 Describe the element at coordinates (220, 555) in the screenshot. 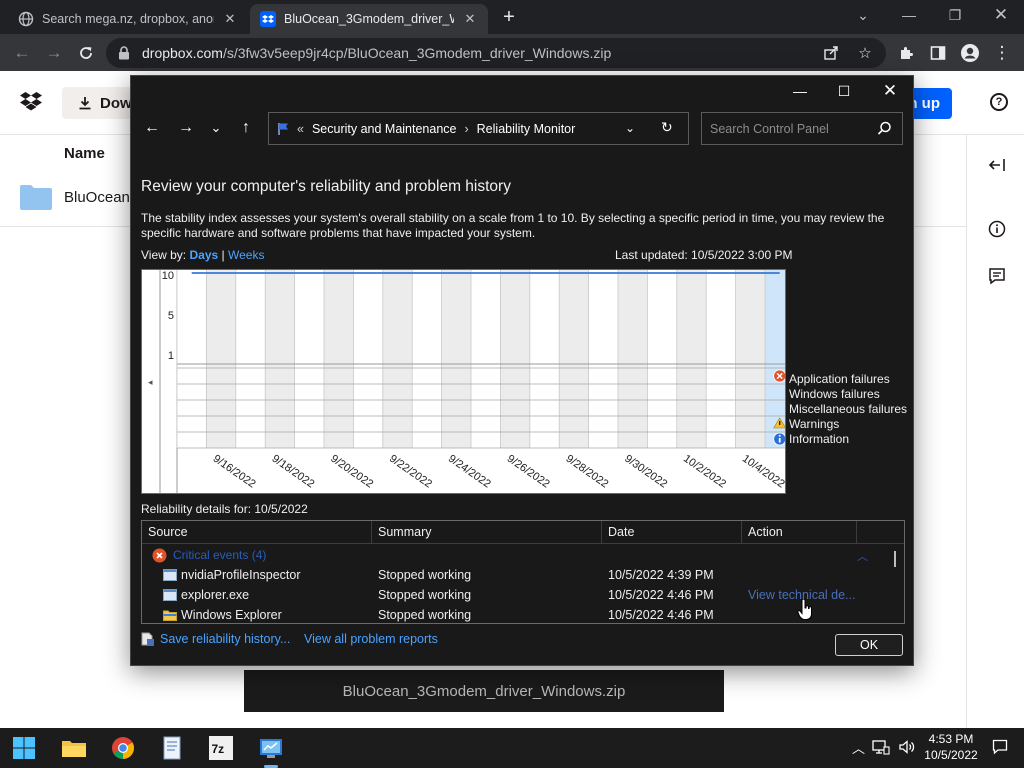

I see `critical-events-label: Critical events (4)` at that location.